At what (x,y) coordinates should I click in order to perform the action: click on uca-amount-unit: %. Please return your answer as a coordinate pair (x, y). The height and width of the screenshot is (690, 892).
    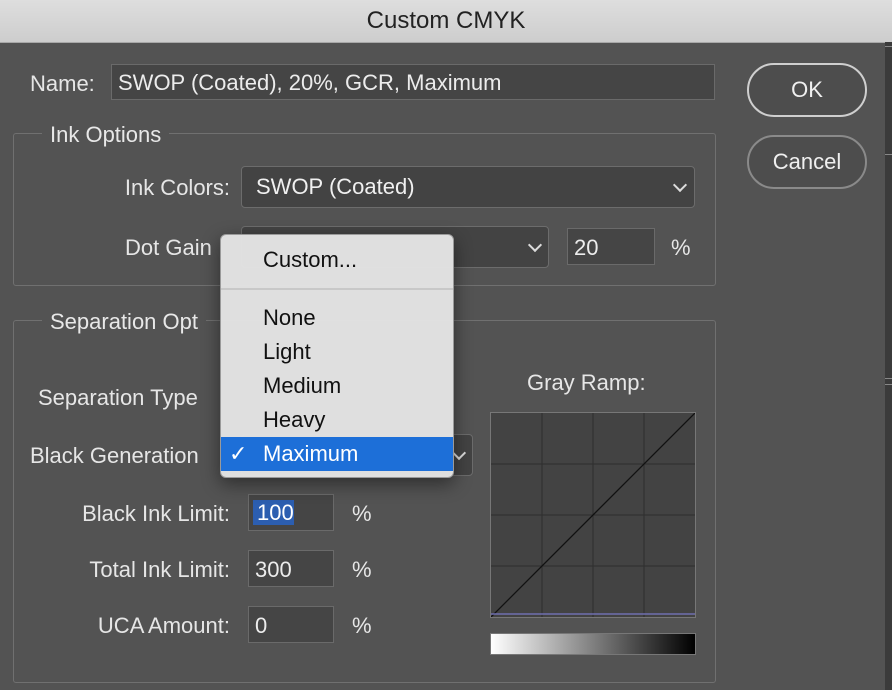
    Looking at the image, I should click on (362, 625).